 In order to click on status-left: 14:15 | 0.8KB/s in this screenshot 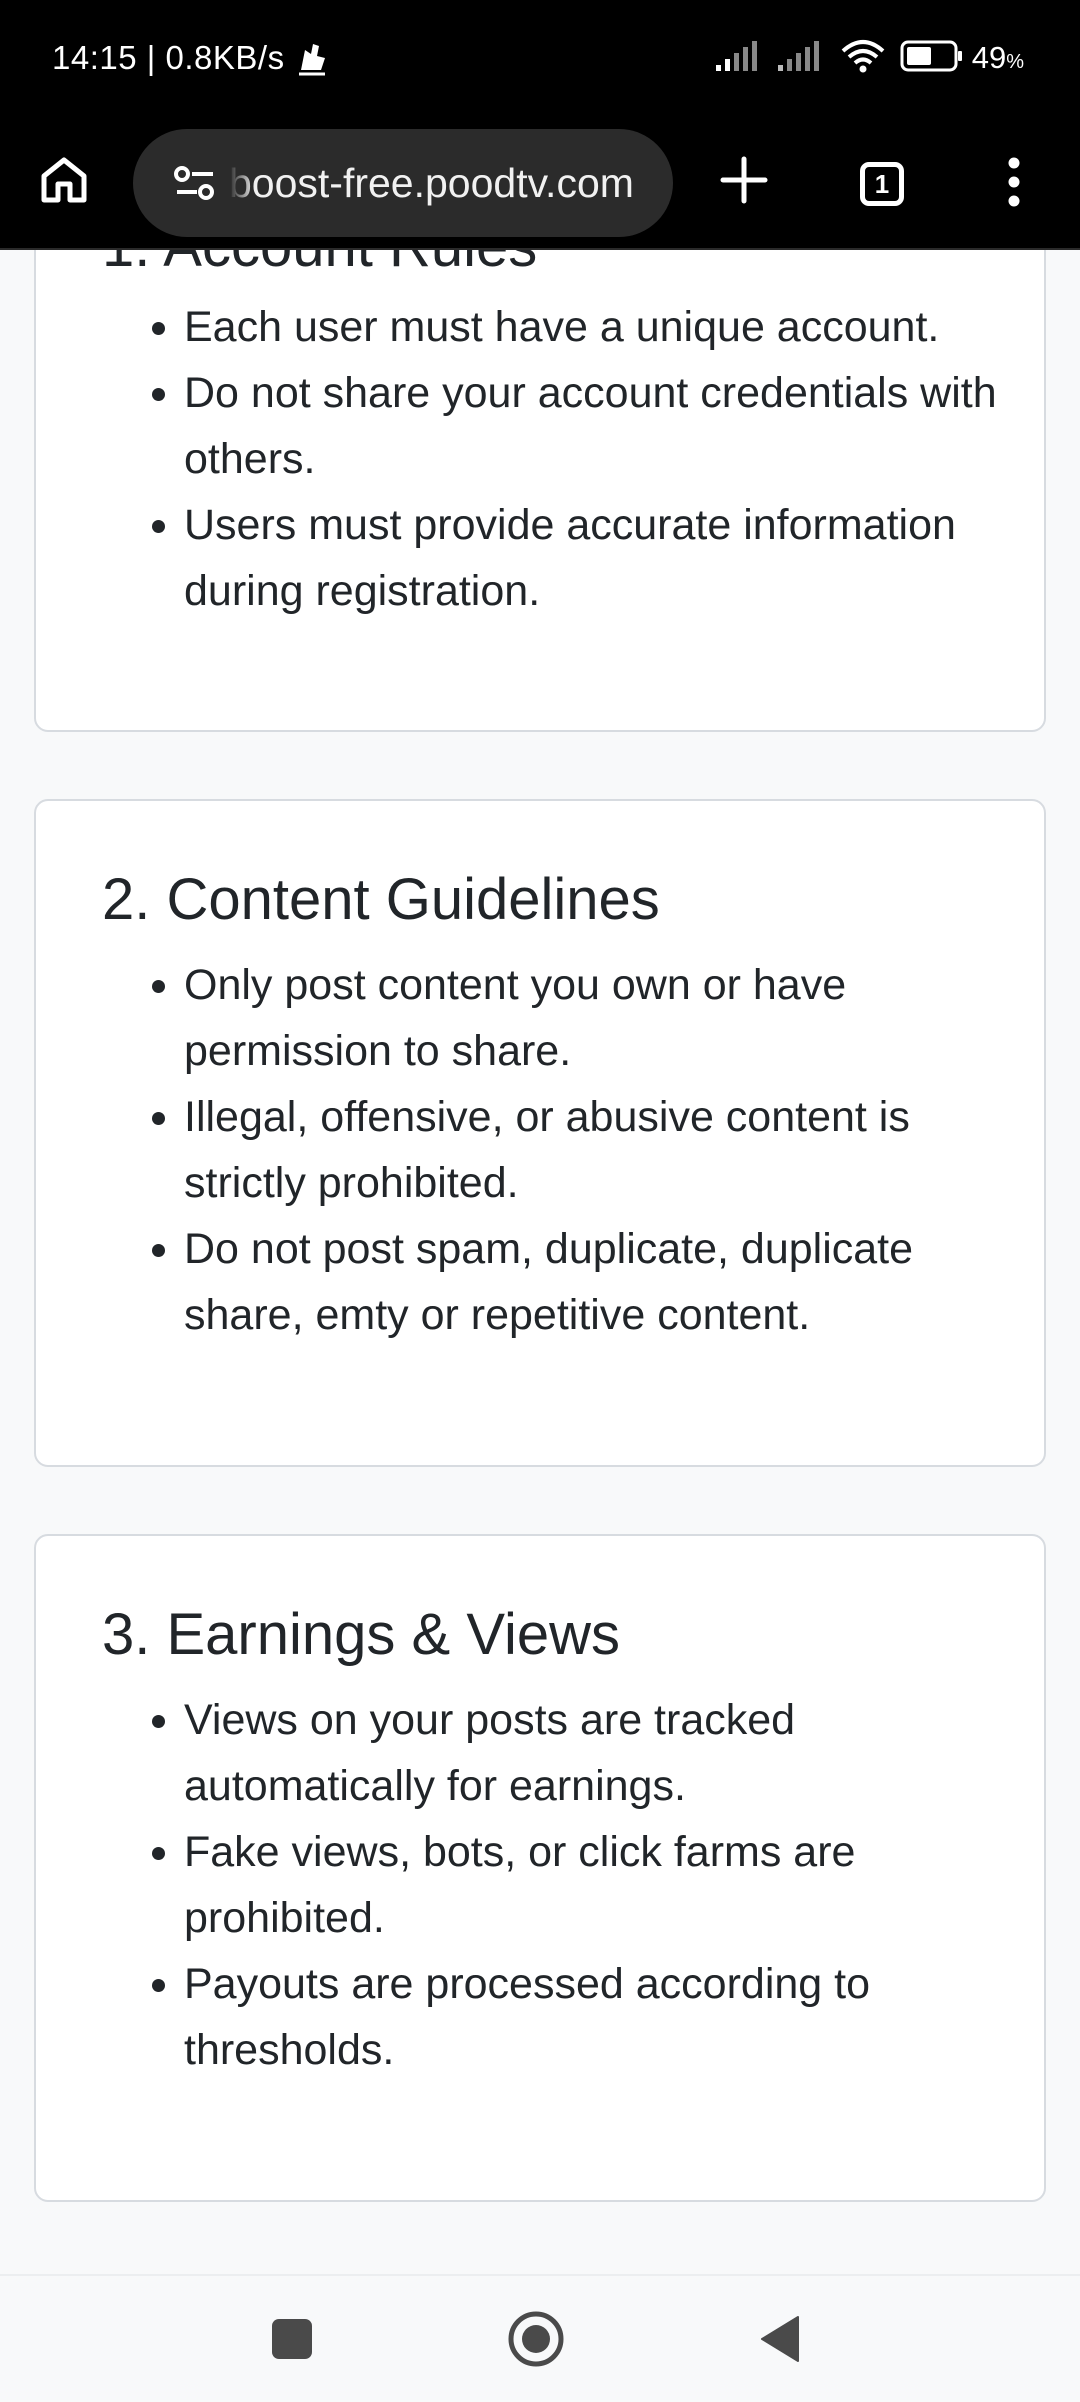, I will do `click(190, 58)`.